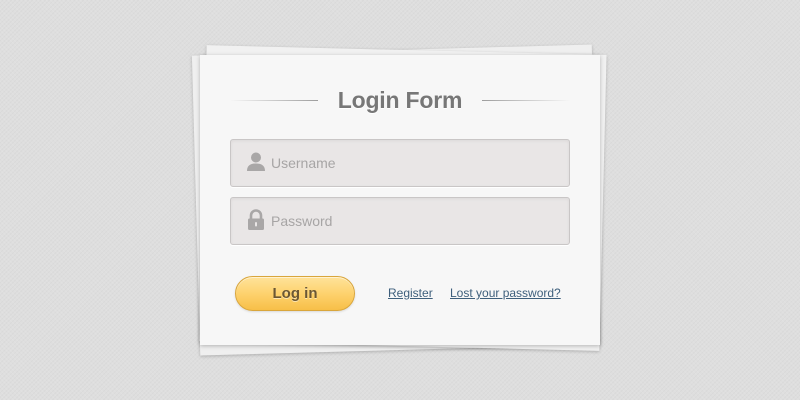 This screenshot has width=800, height=400. What do you see at coordinates (416, 221) in the screenshot?
I see `password-input` at bounding box center [416, 221].